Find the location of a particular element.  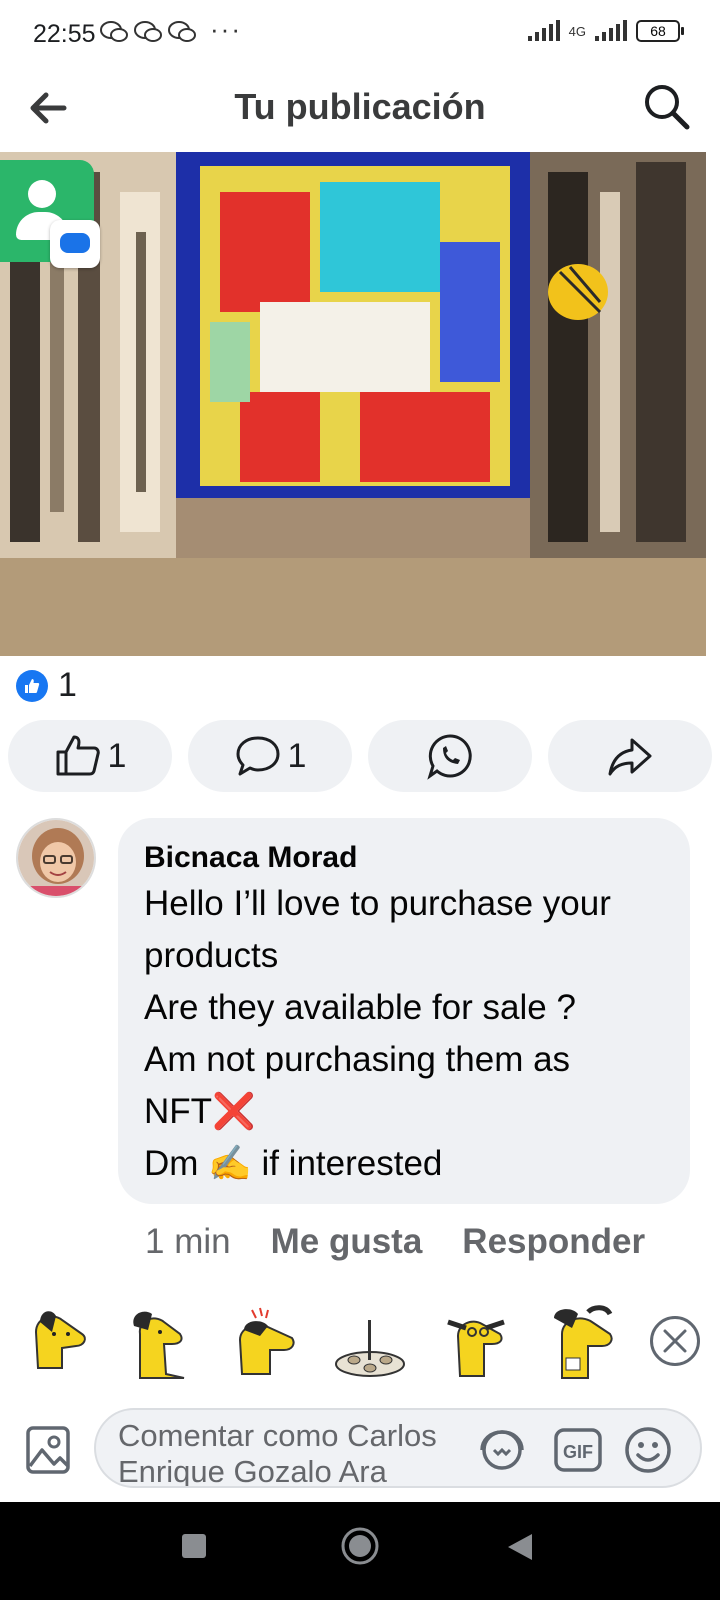

close-stickers-button is located at coordinates (675, 1341).